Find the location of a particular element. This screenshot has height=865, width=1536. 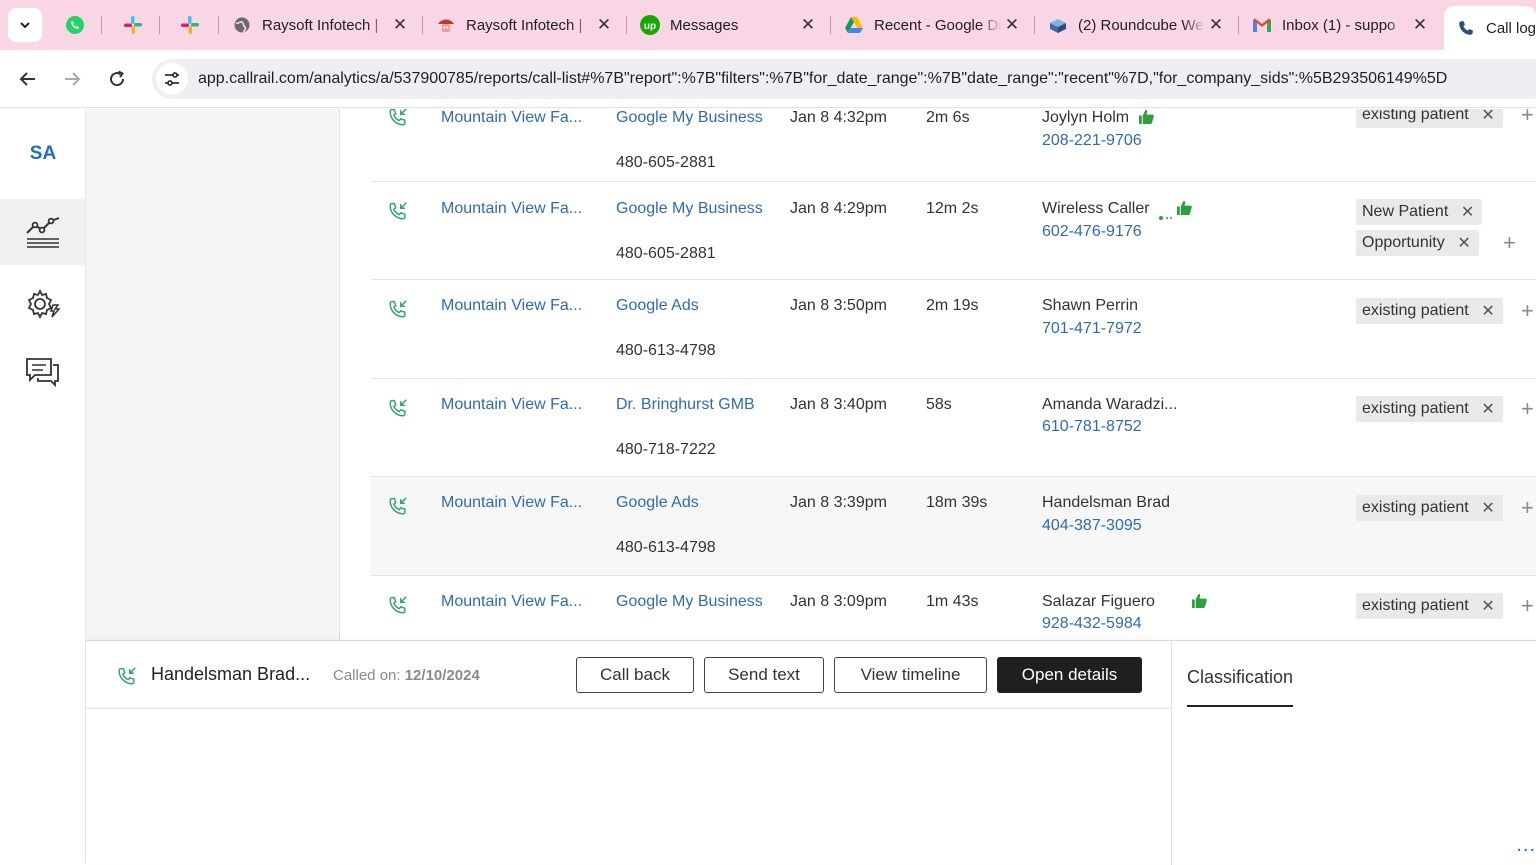

arrow-left-icon is located at coordinates (27, 79).